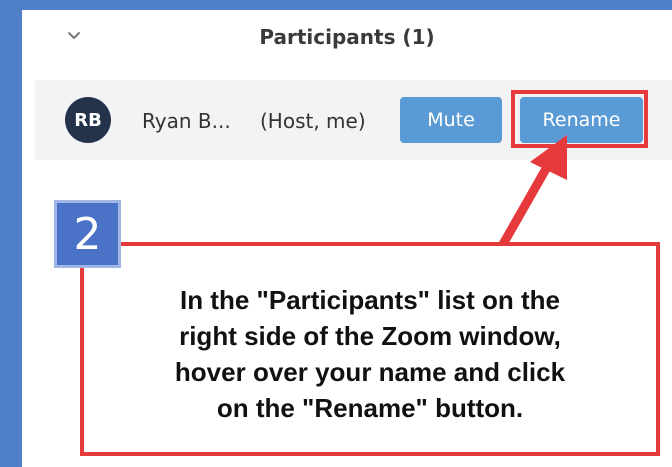 The height and width of the screenshot is (467, 672). Describe the element at coordinates (451, 120) in the screenshot. I see `mute-button: Mute` at that location.